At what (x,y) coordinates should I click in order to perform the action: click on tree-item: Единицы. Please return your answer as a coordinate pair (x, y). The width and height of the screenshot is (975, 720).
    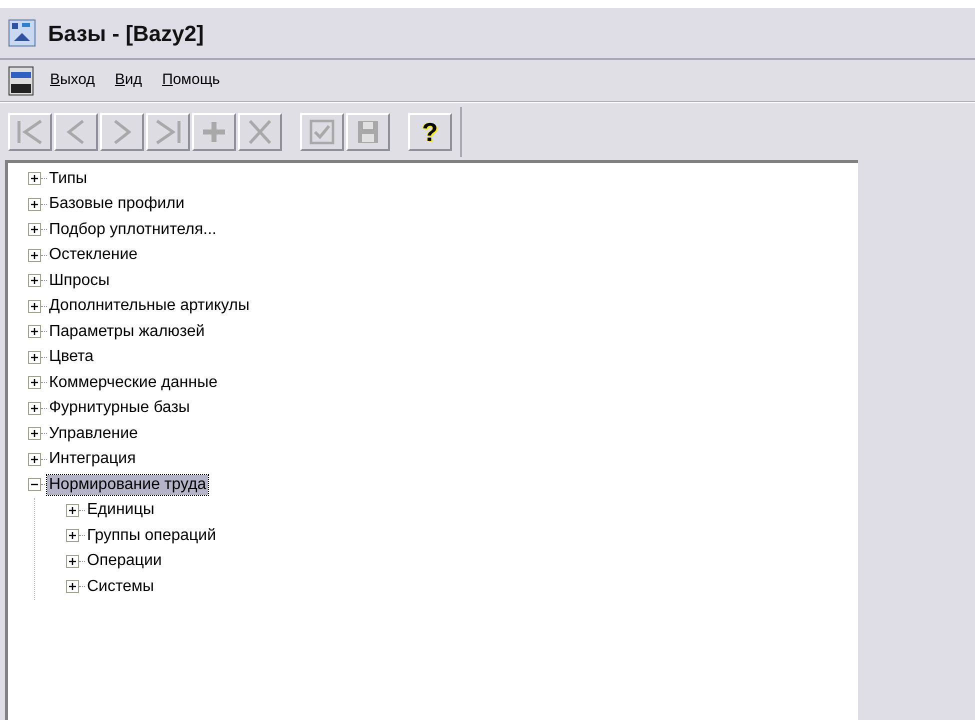
    Looking at the image, I should click on (120, 510).